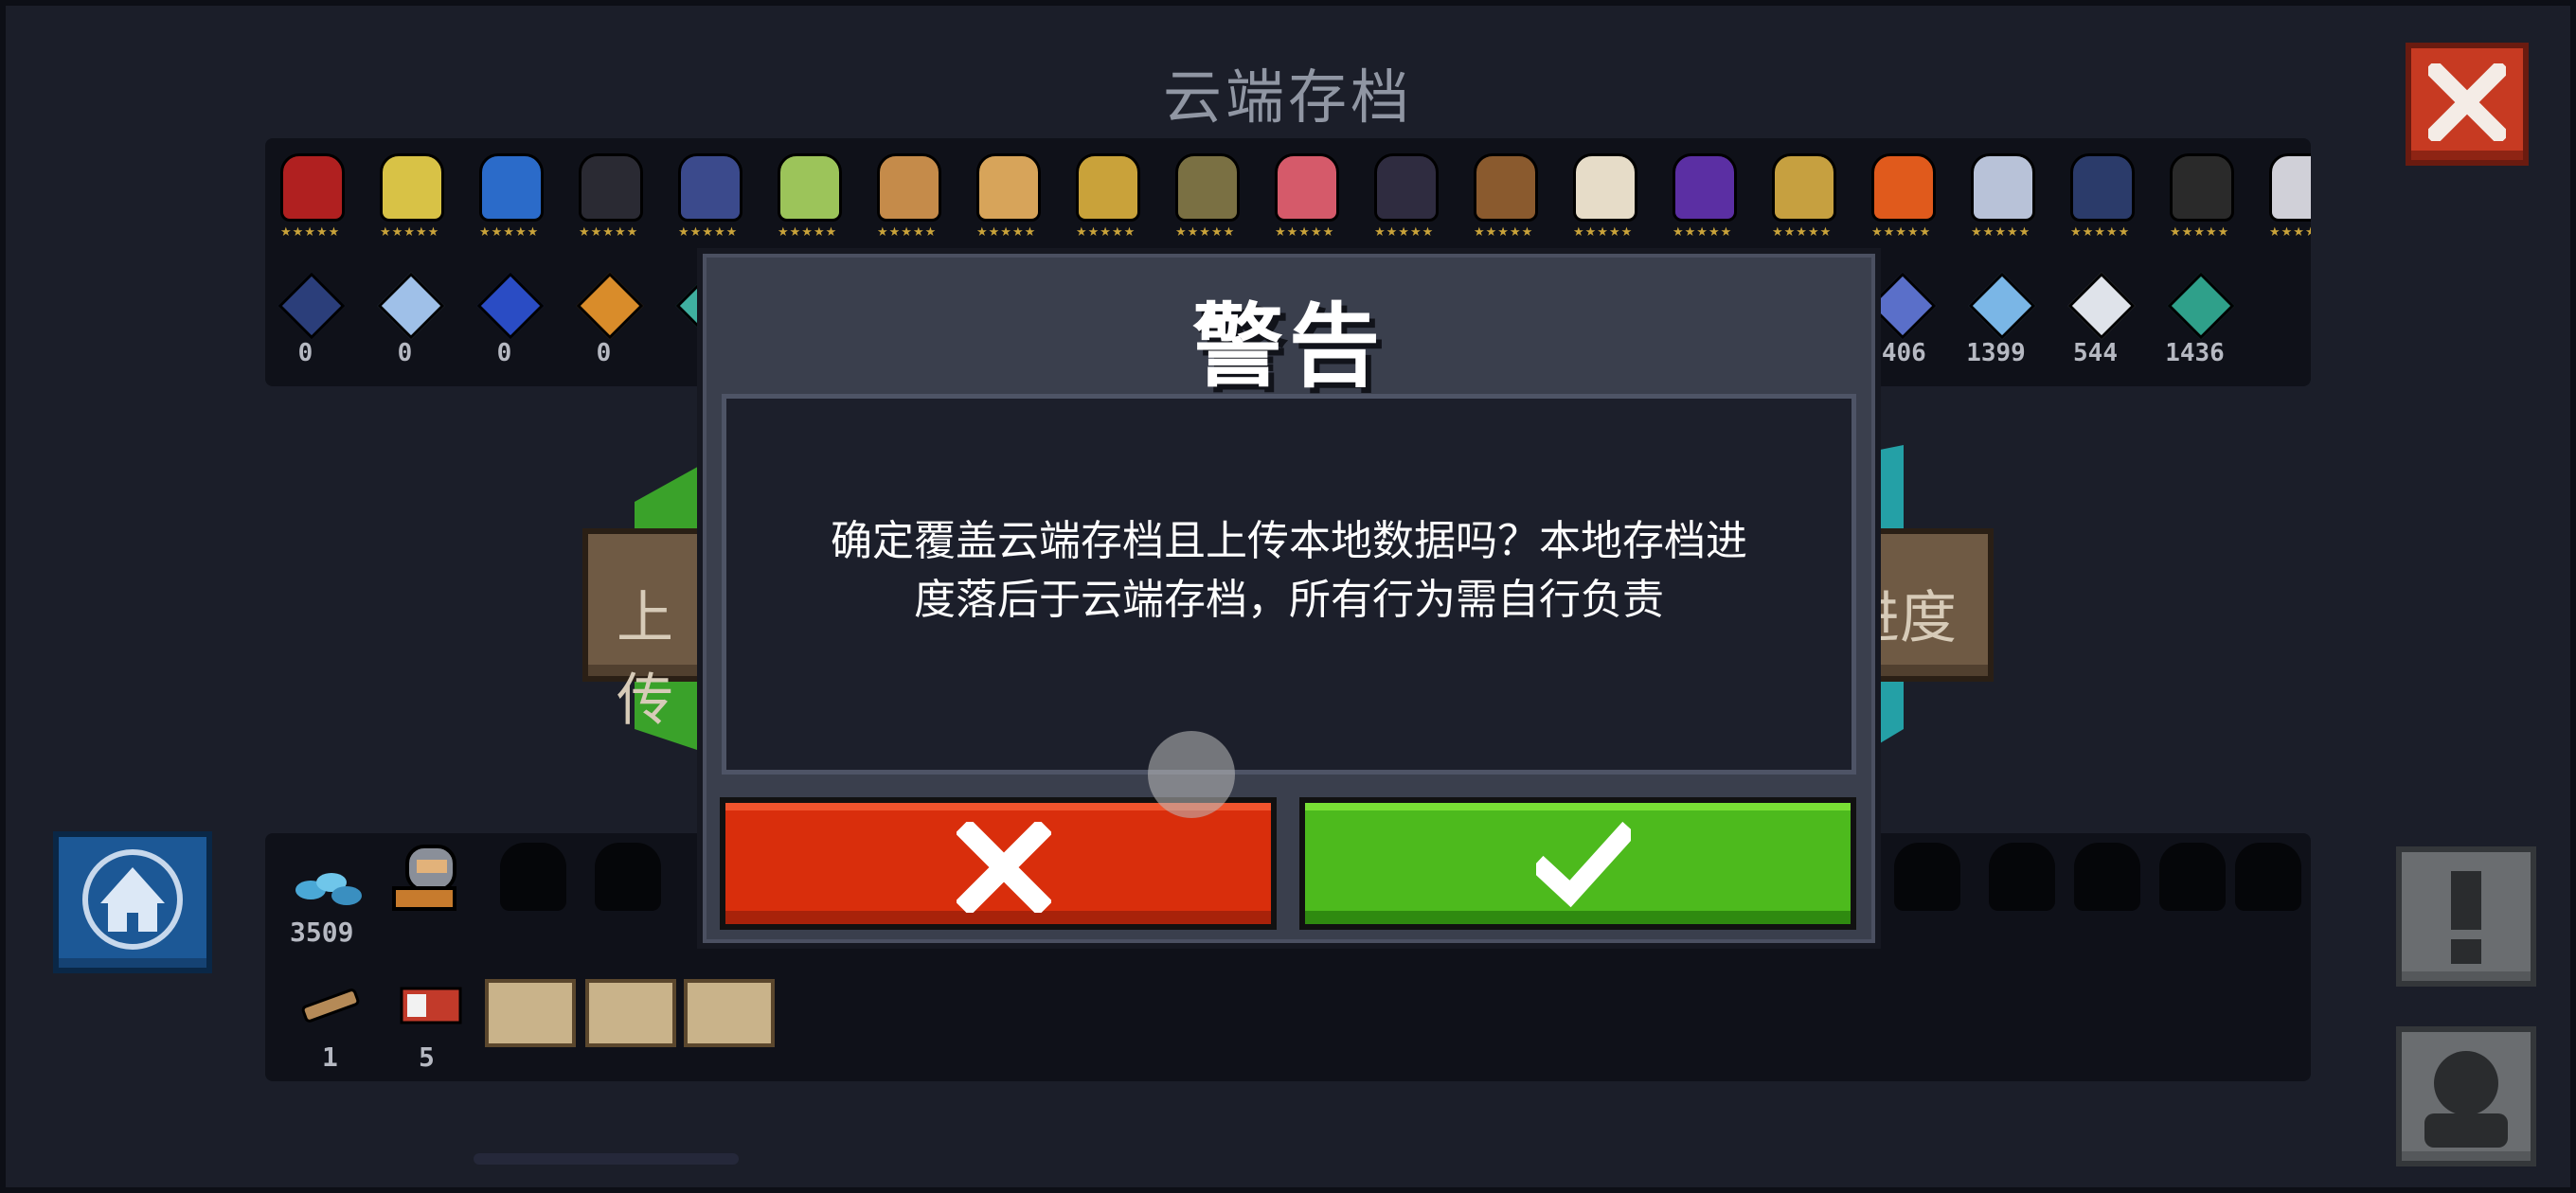  Describe the element at coordinates (427, 1057) in the screenshot. I see `card-count: 5` at that location.